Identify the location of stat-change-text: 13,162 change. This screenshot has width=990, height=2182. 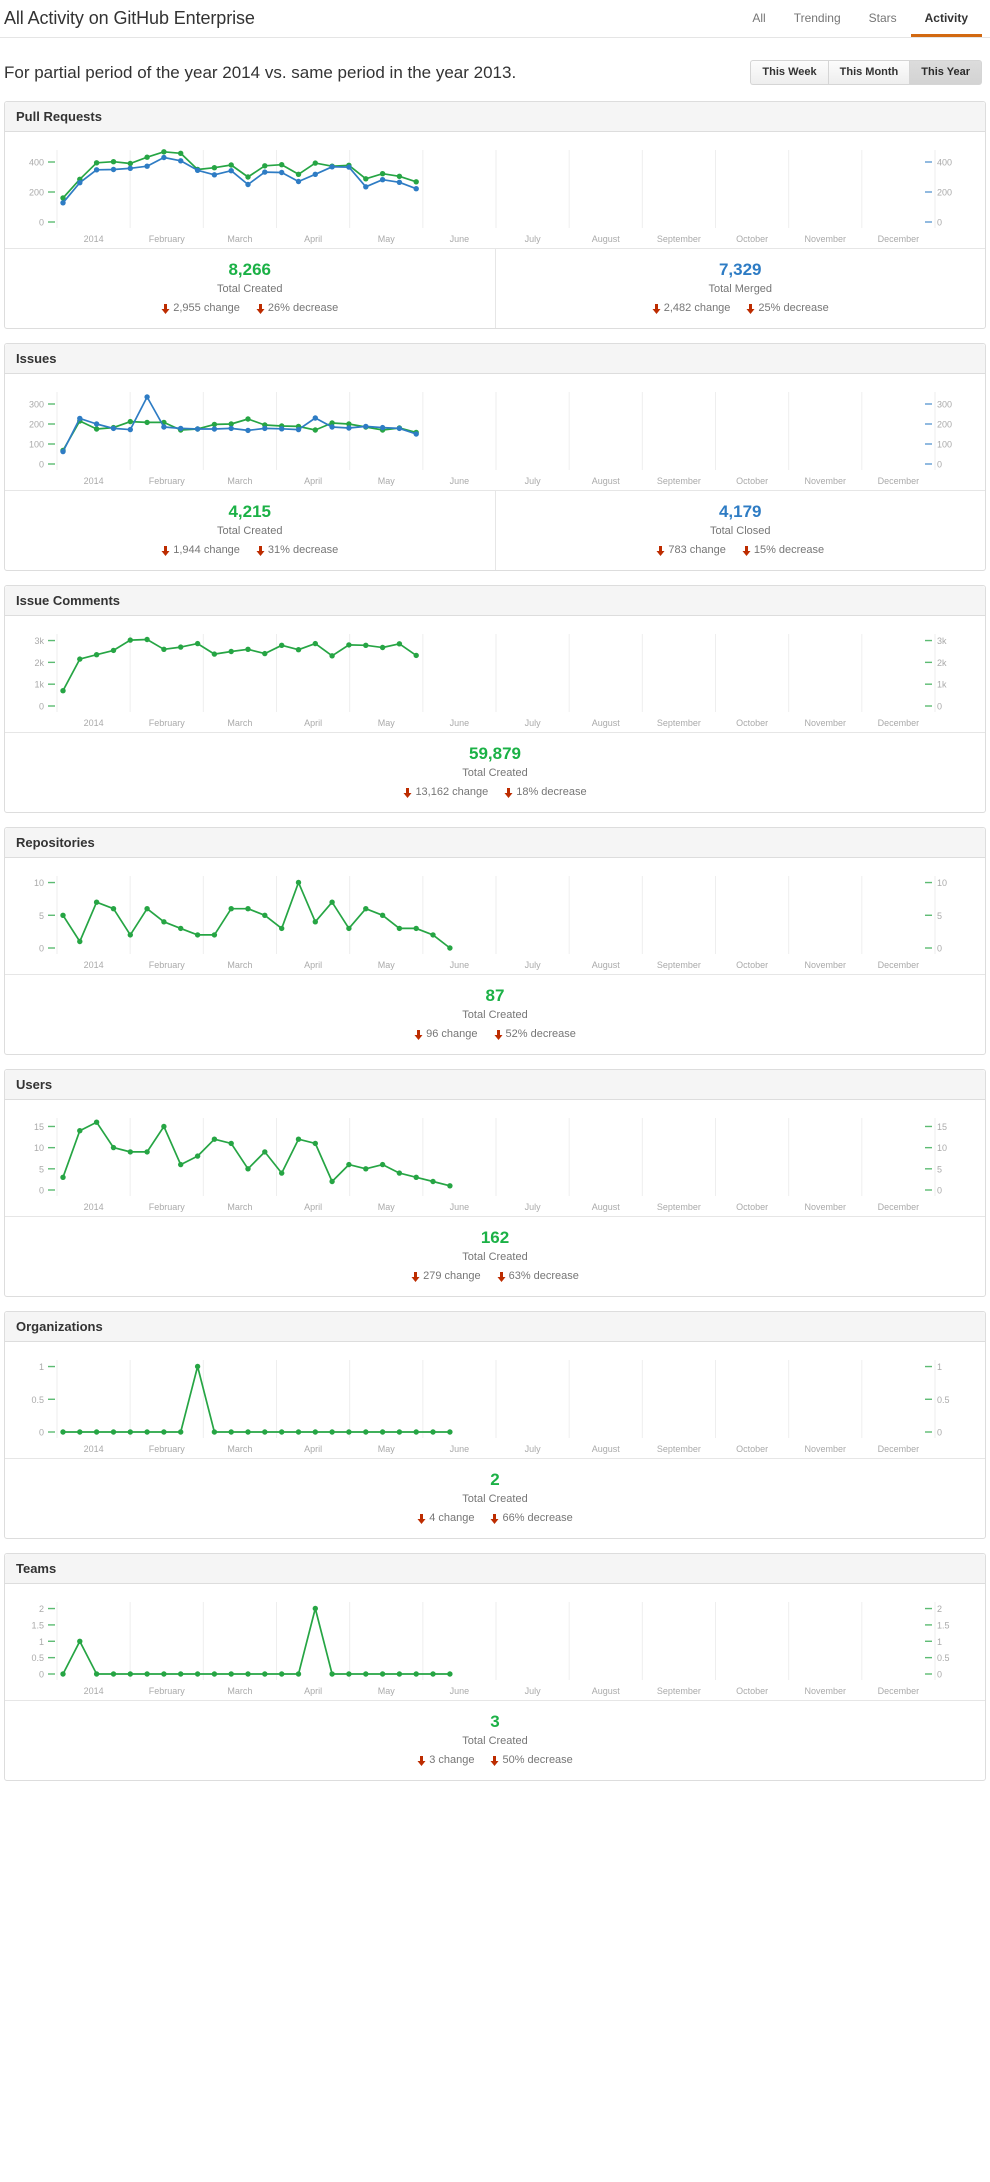
(452, 792).